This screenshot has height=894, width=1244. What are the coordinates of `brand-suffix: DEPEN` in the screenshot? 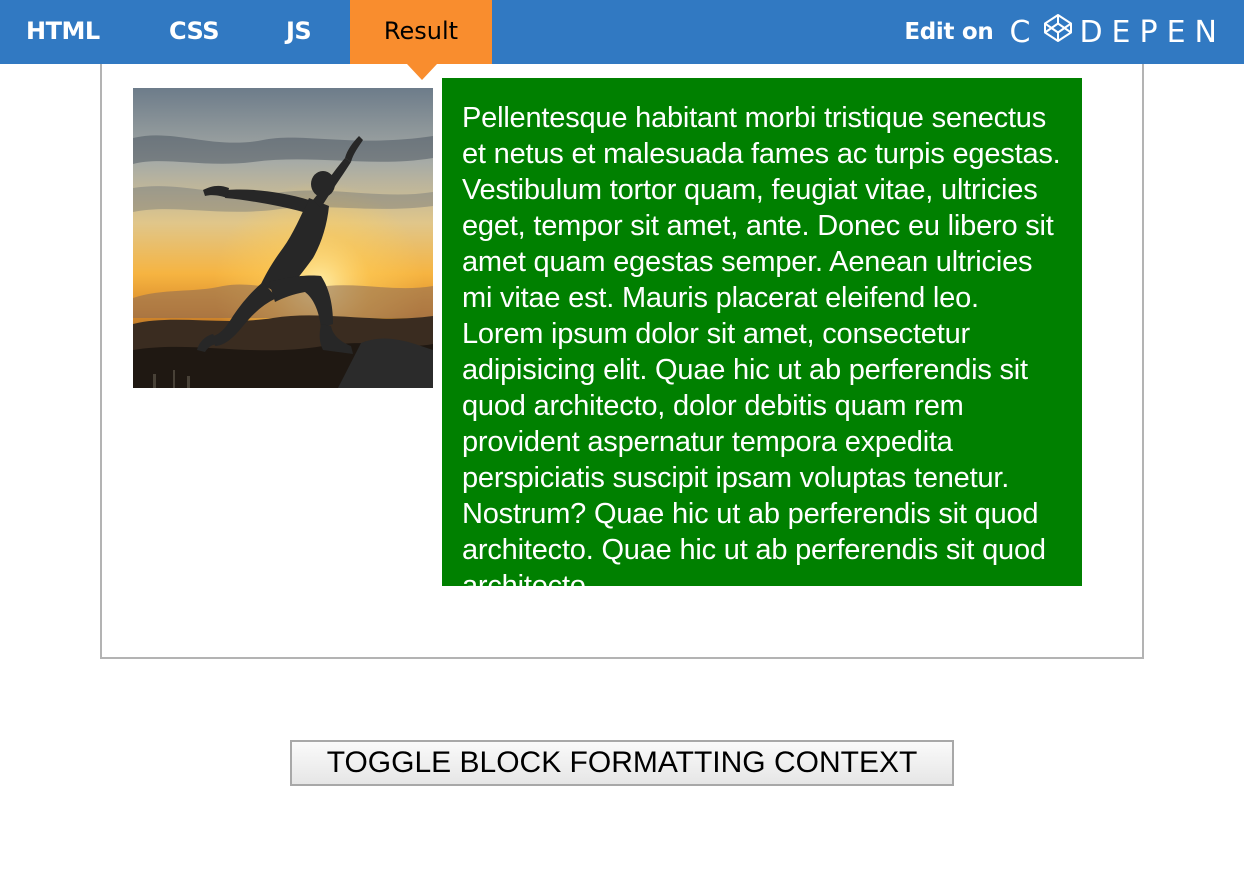 It's located at (1152, 32).